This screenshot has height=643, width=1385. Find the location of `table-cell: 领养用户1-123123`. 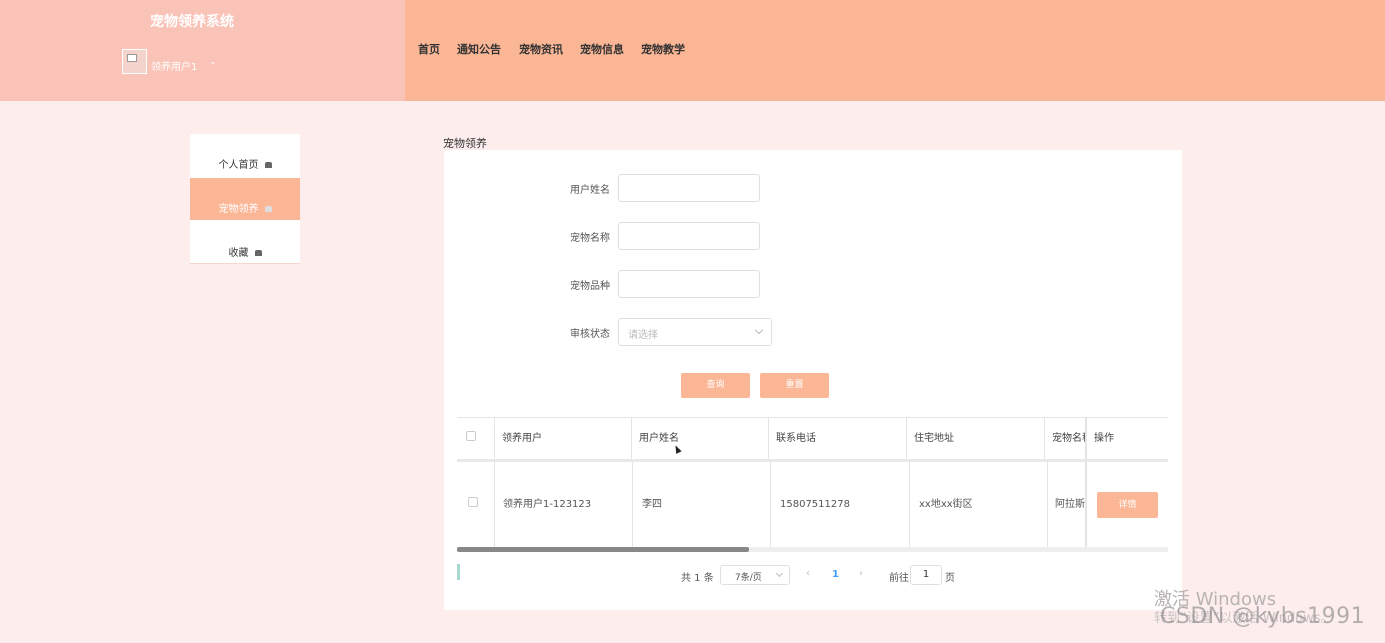

table-cell: 领养用户1-123123 is located at coordinates (564, 505).